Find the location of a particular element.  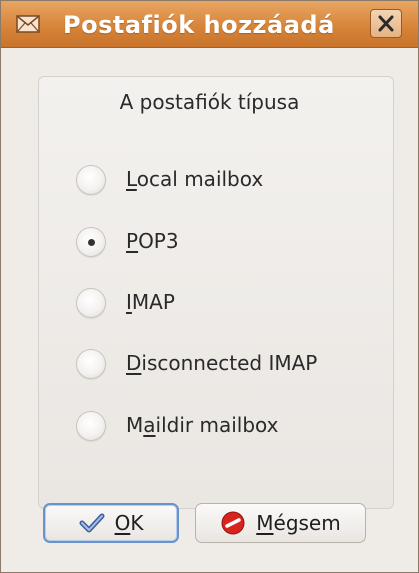

cancel-icon is located at coordinates (233, 523).